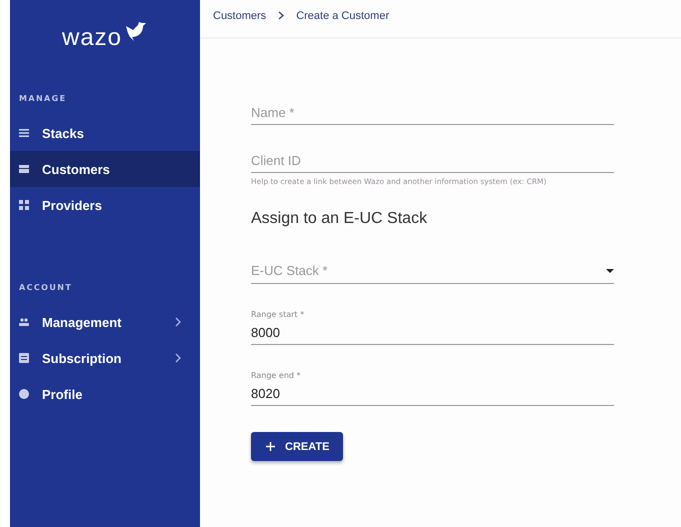 Image resolution: width=681 pixels, height=527 pixels. Describe the element at coordinates (105, 358) in the screenshot. I see `nav-item: Subscription` at that location.